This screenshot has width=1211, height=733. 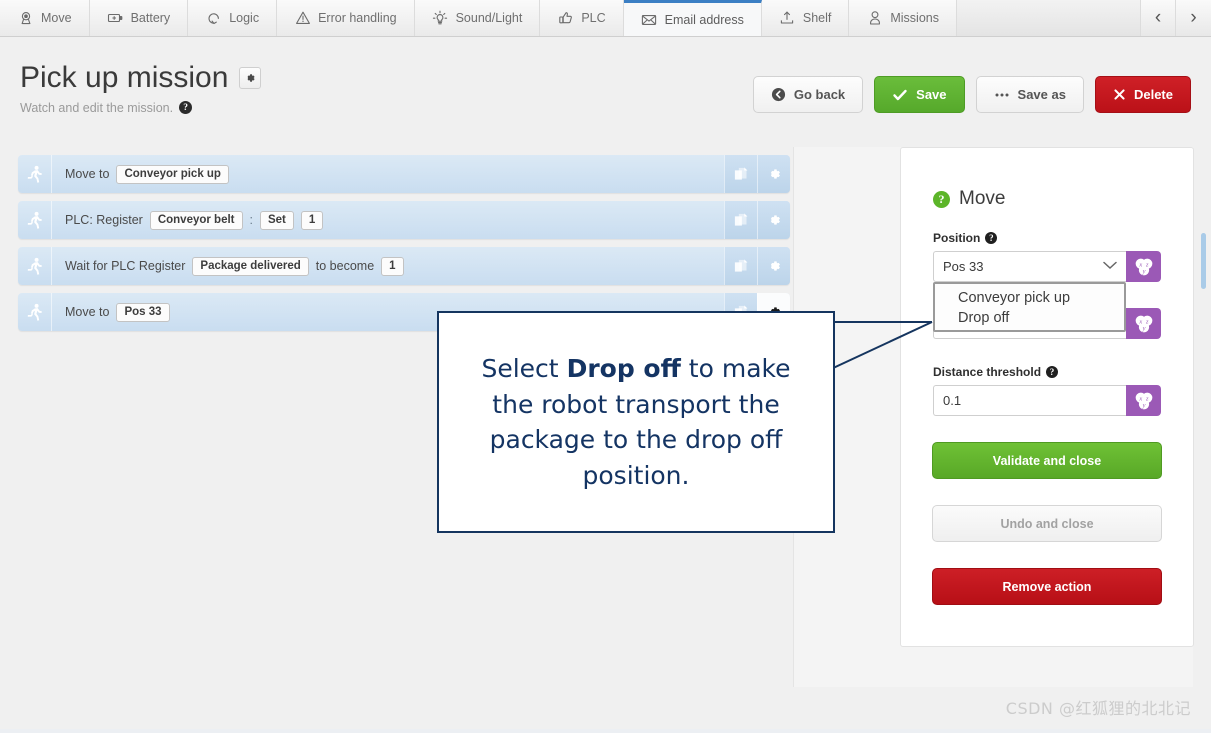 I want to click on action-text: PLC: Register, so click(x=104, y=220).